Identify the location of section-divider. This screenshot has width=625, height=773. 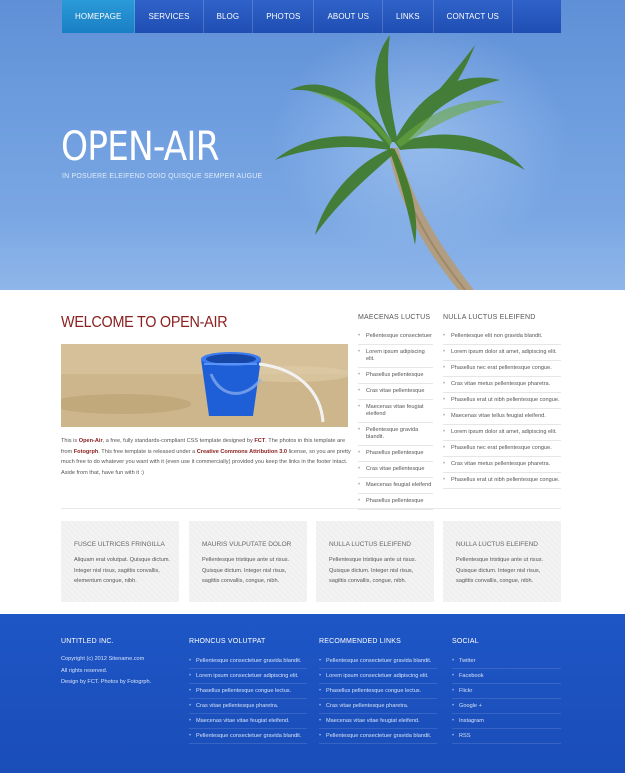
(311, 508).